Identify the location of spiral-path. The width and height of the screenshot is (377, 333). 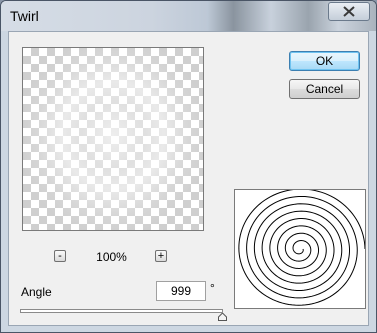
(302, 247).